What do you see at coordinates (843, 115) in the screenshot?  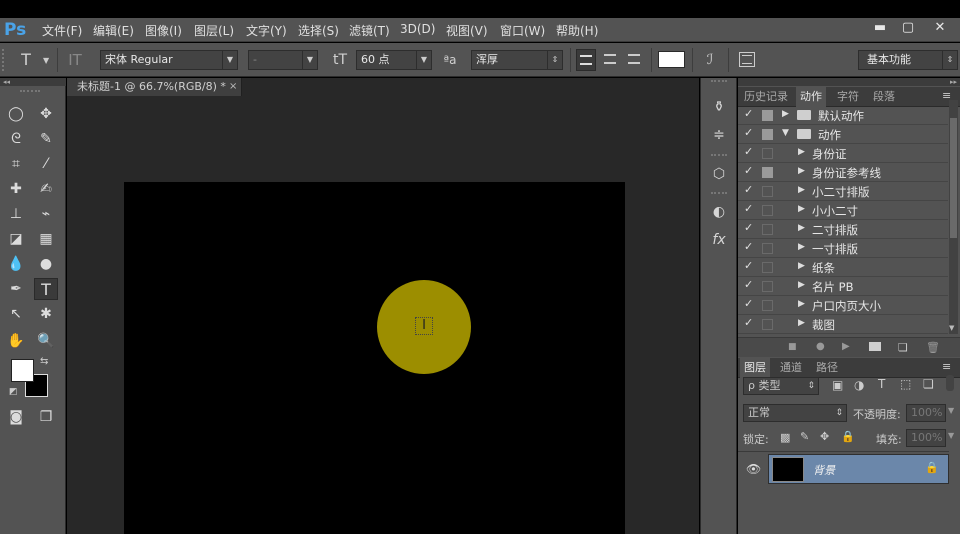 I see `action-set-row: ✓ ▶ 默认动作` at bounding box center [843, 115].